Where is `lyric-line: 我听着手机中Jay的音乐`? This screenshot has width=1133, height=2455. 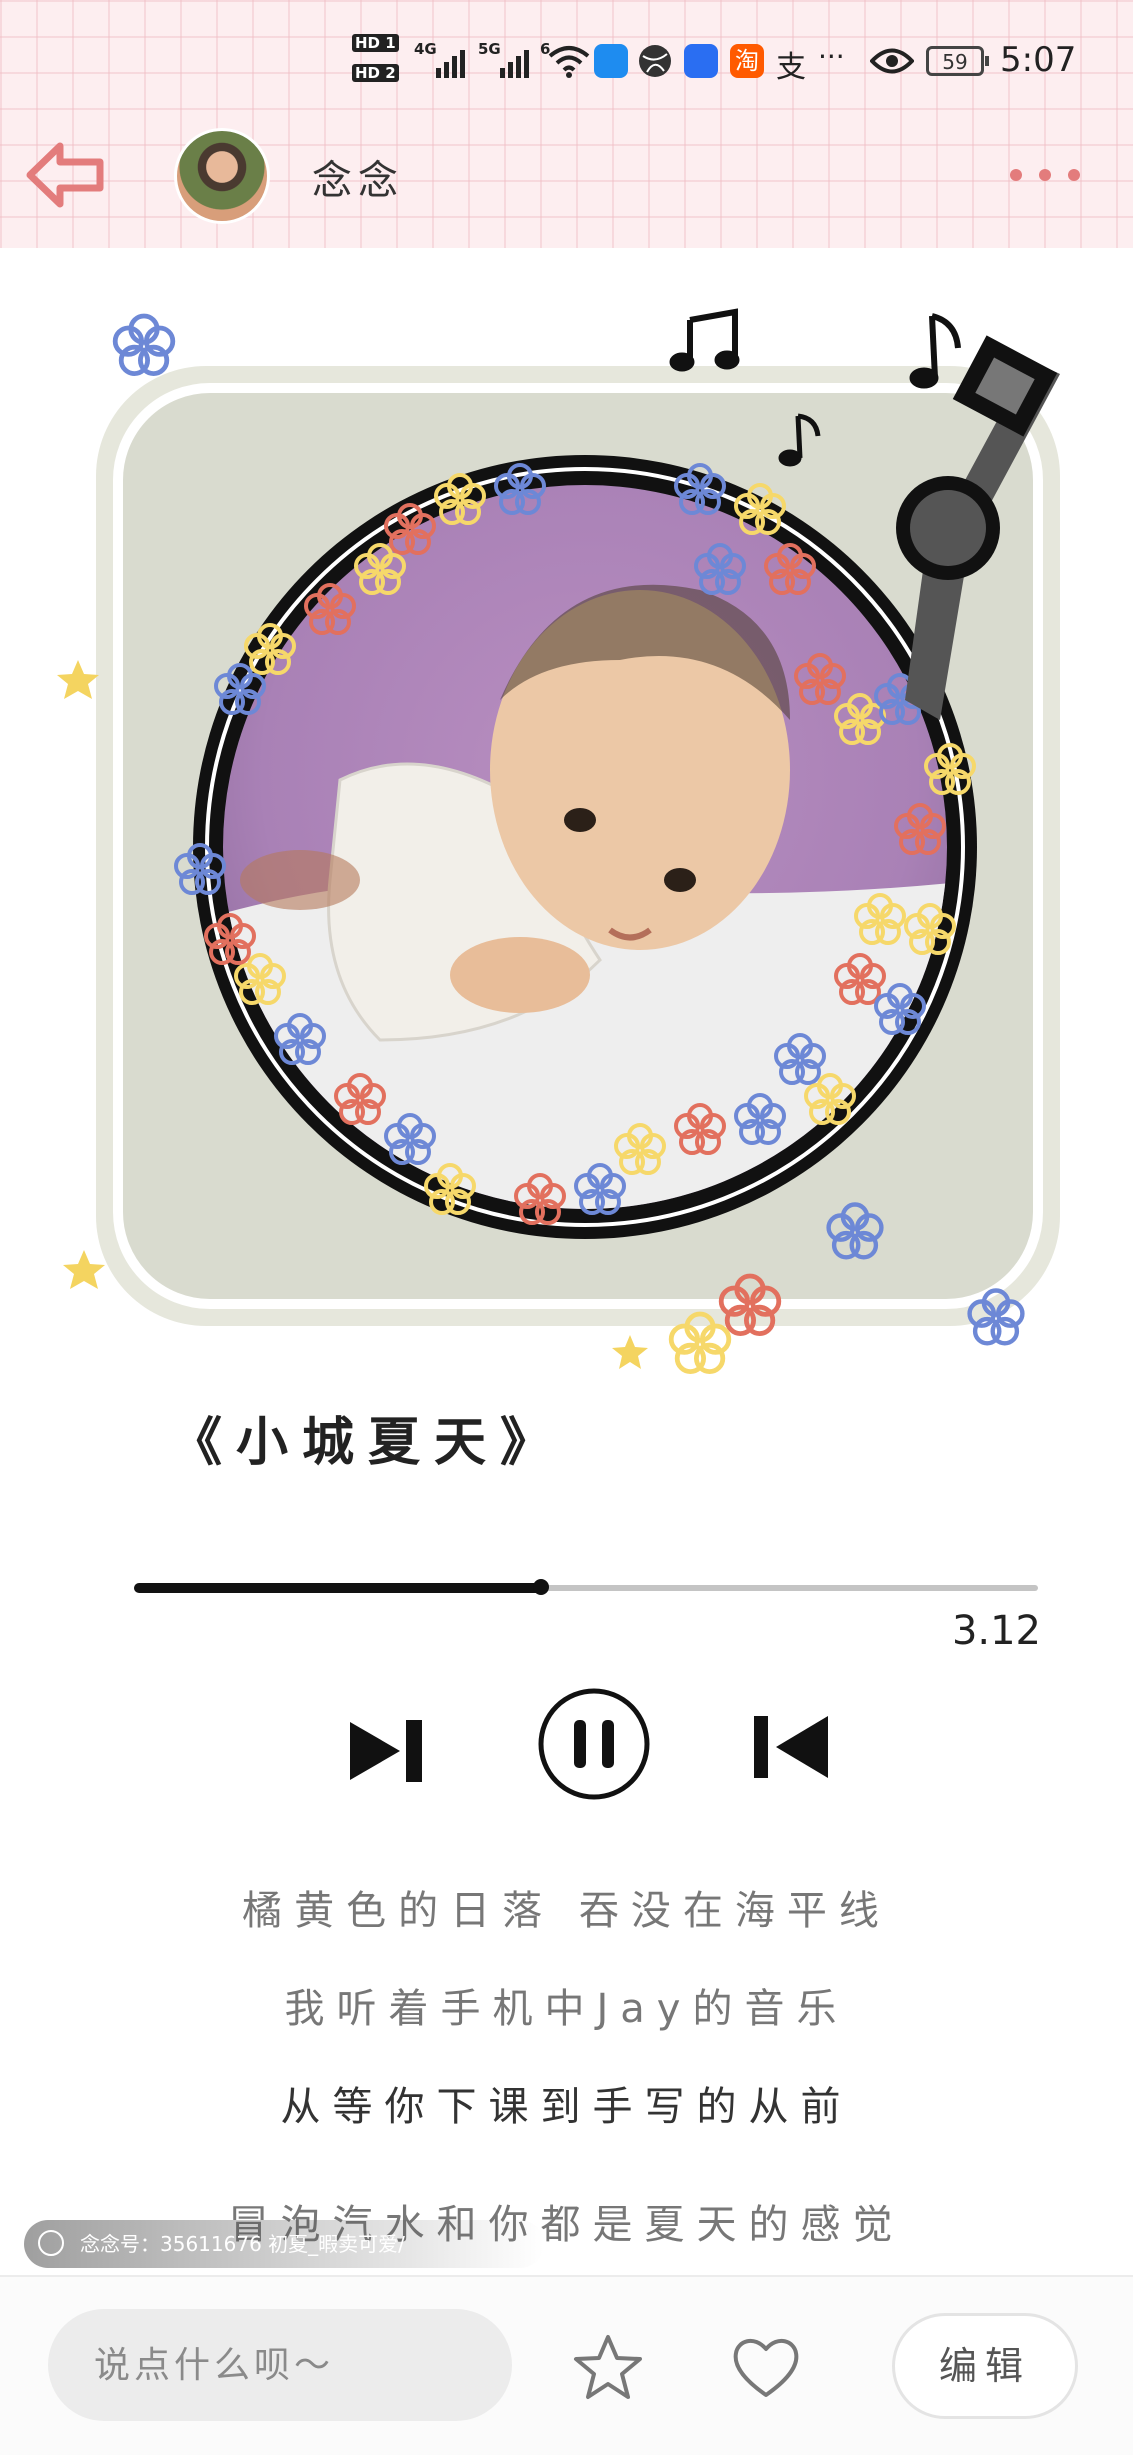
lyric-line: 我听着手机中Jay的音乐 is located at coordinates (566, 2009).